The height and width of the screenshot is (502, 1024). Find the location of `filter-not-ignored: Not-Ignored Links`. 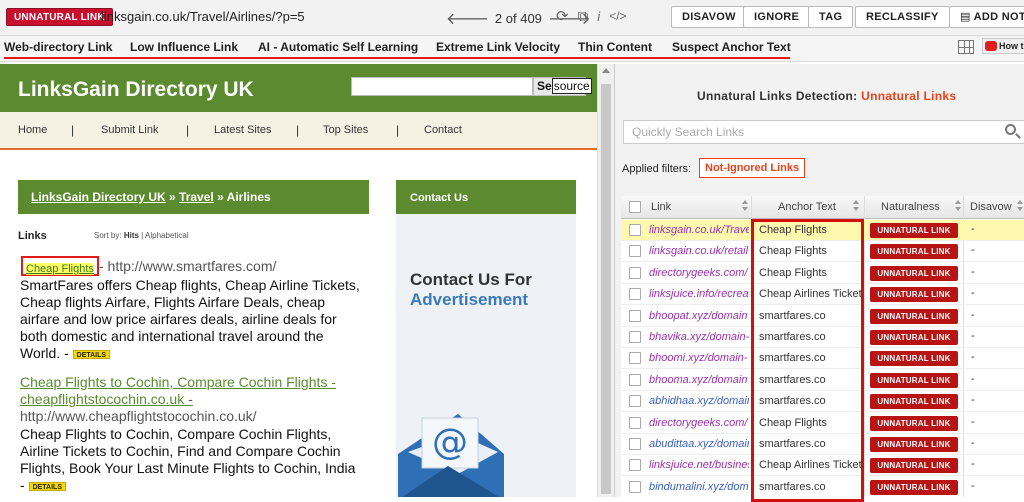

filter-not-ignored: Not-Ignored Links is located at coordinates (752, 168).